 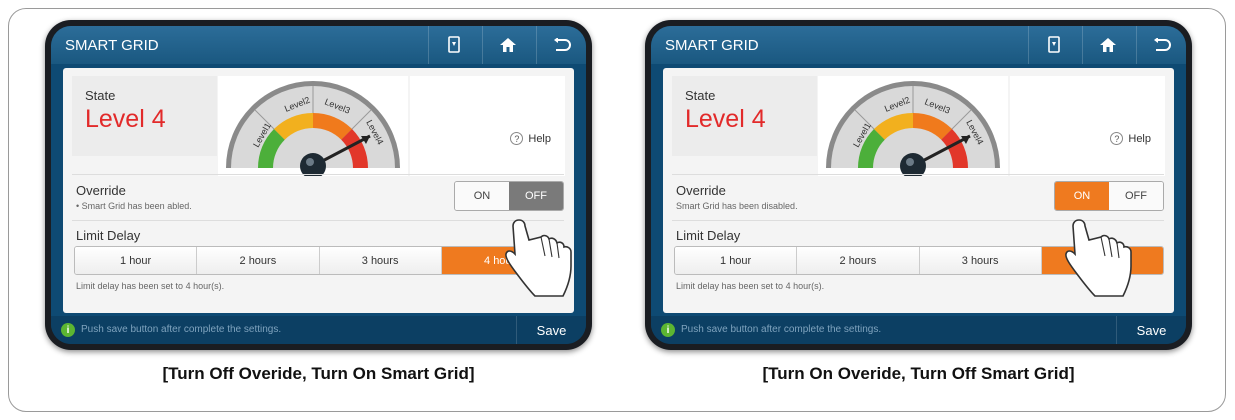 I want to click on override-message: Smart Grid has been disabled., so click(x=737, y=206).